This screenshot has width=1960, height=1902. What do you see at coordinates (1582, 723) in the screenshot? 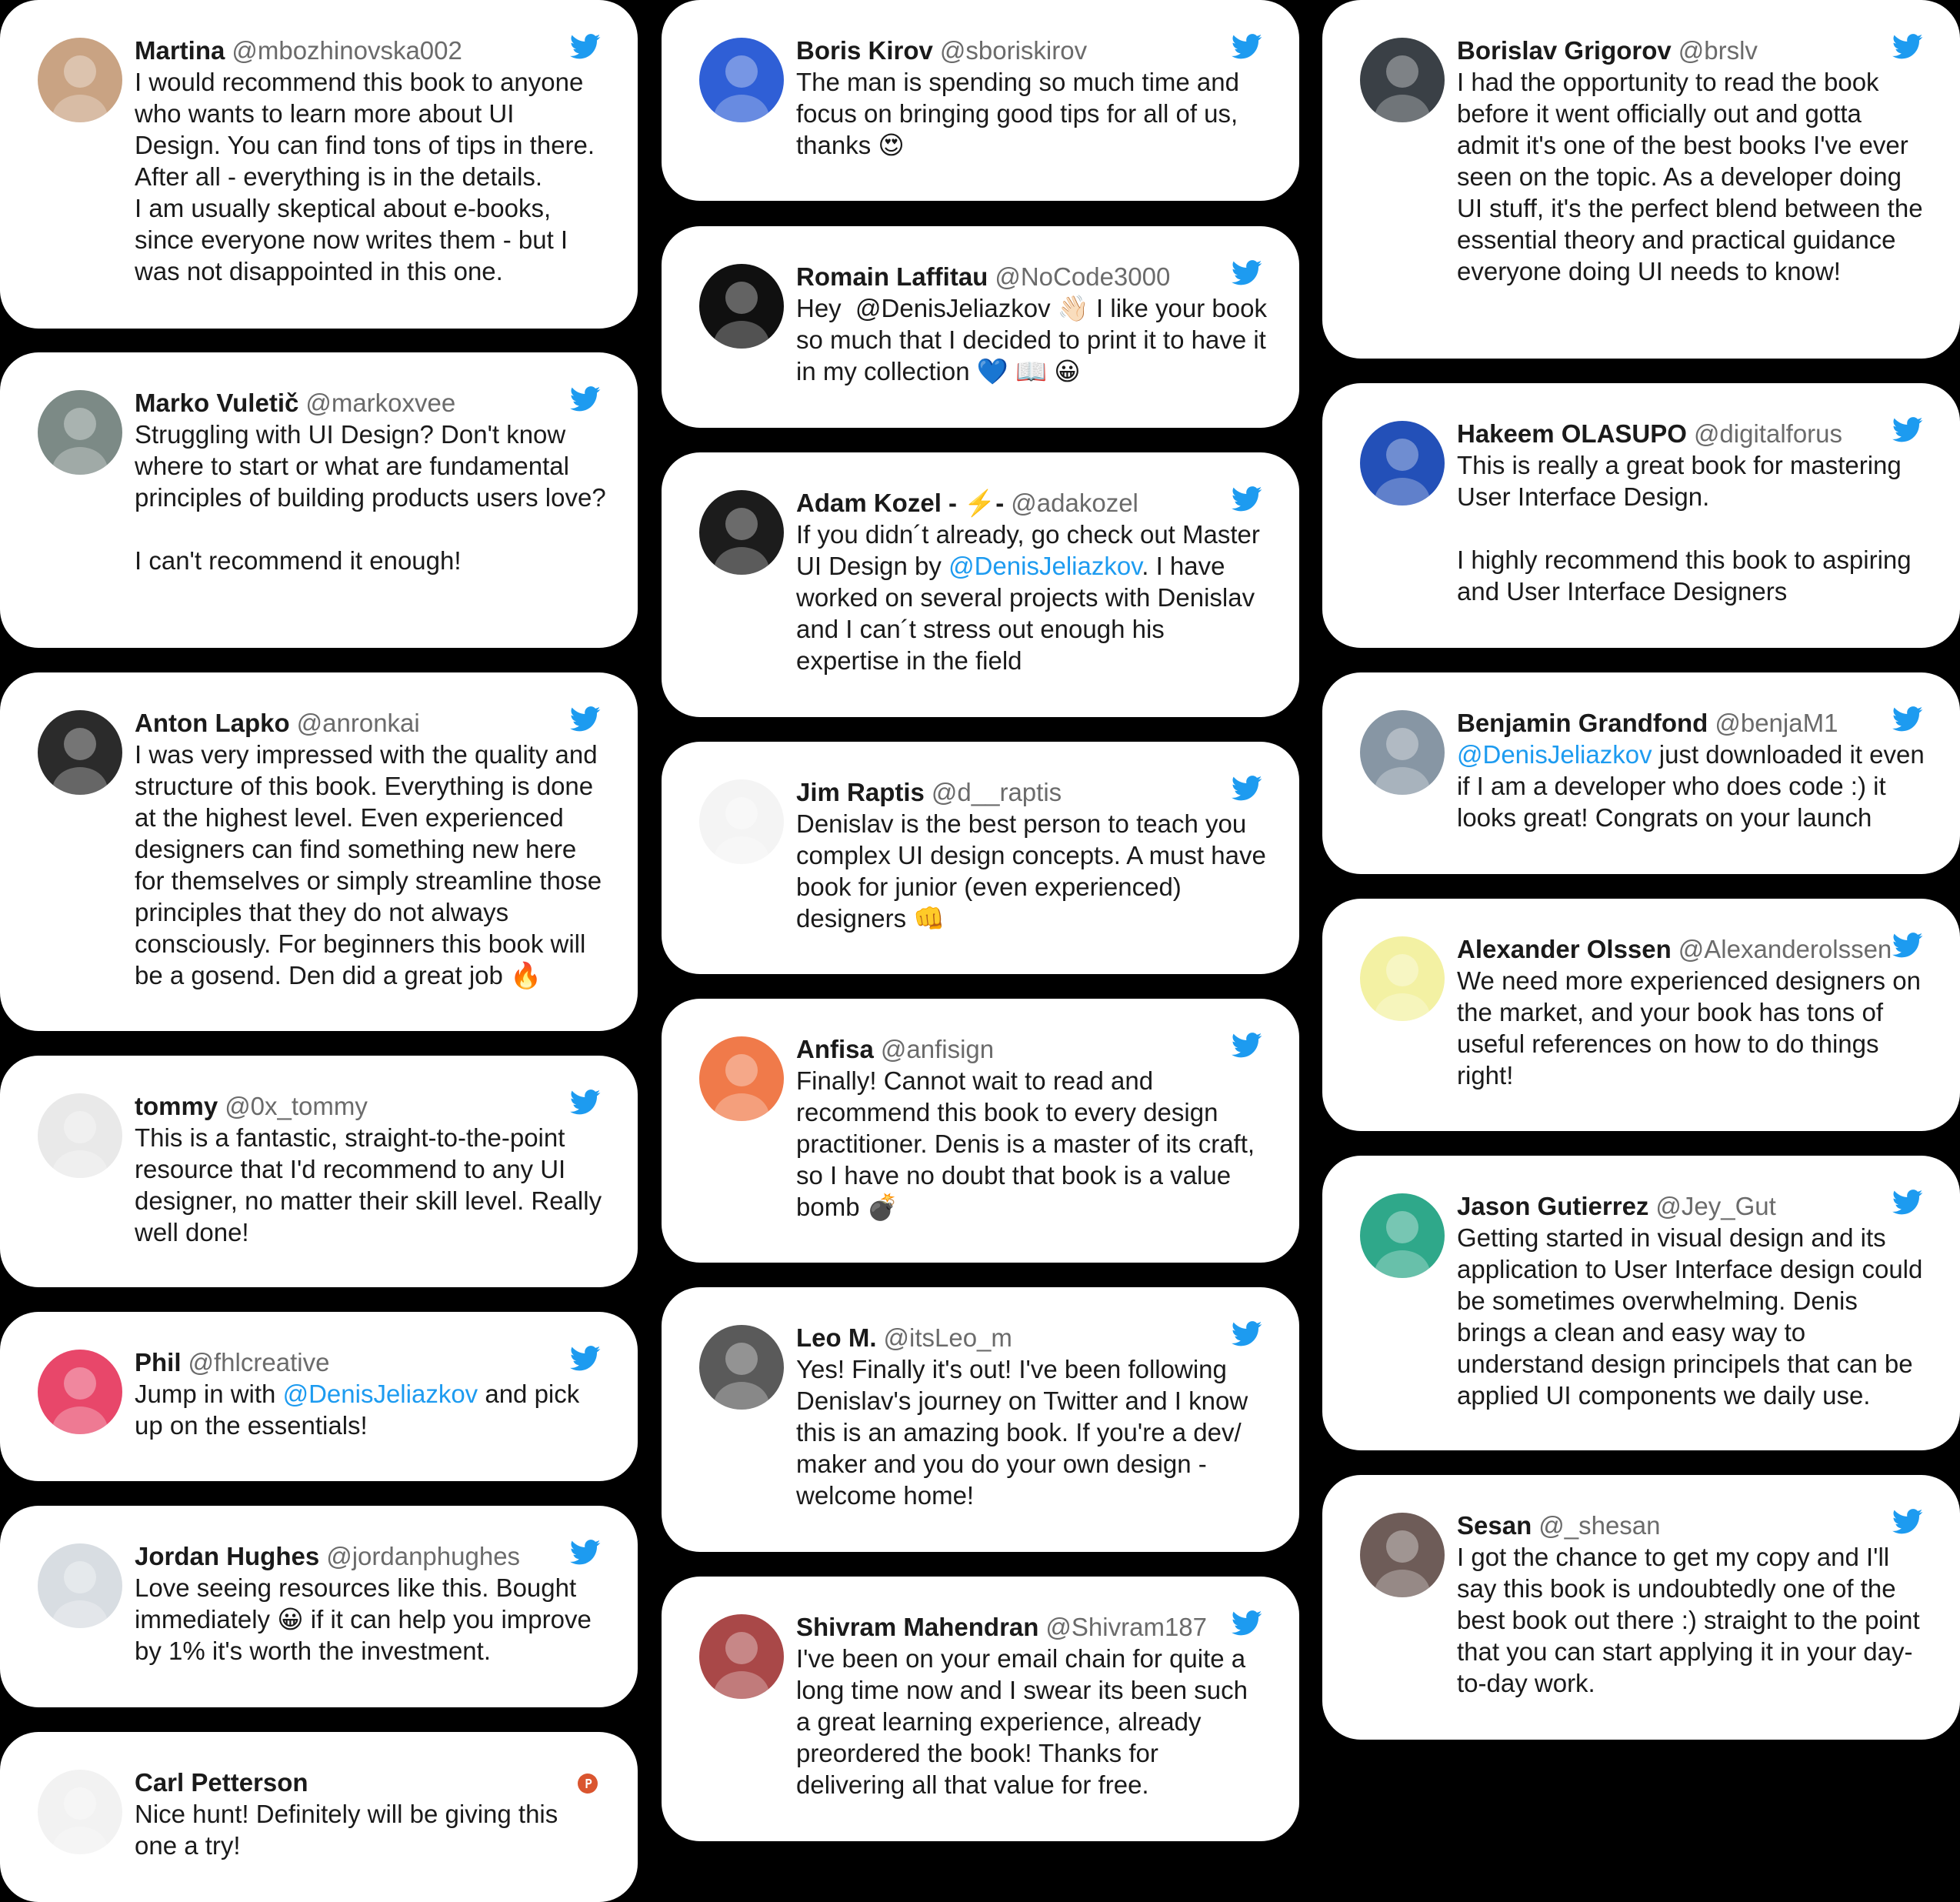
I see `author-name: Benjamin Grandfond` at bounding box center [1582, 723].